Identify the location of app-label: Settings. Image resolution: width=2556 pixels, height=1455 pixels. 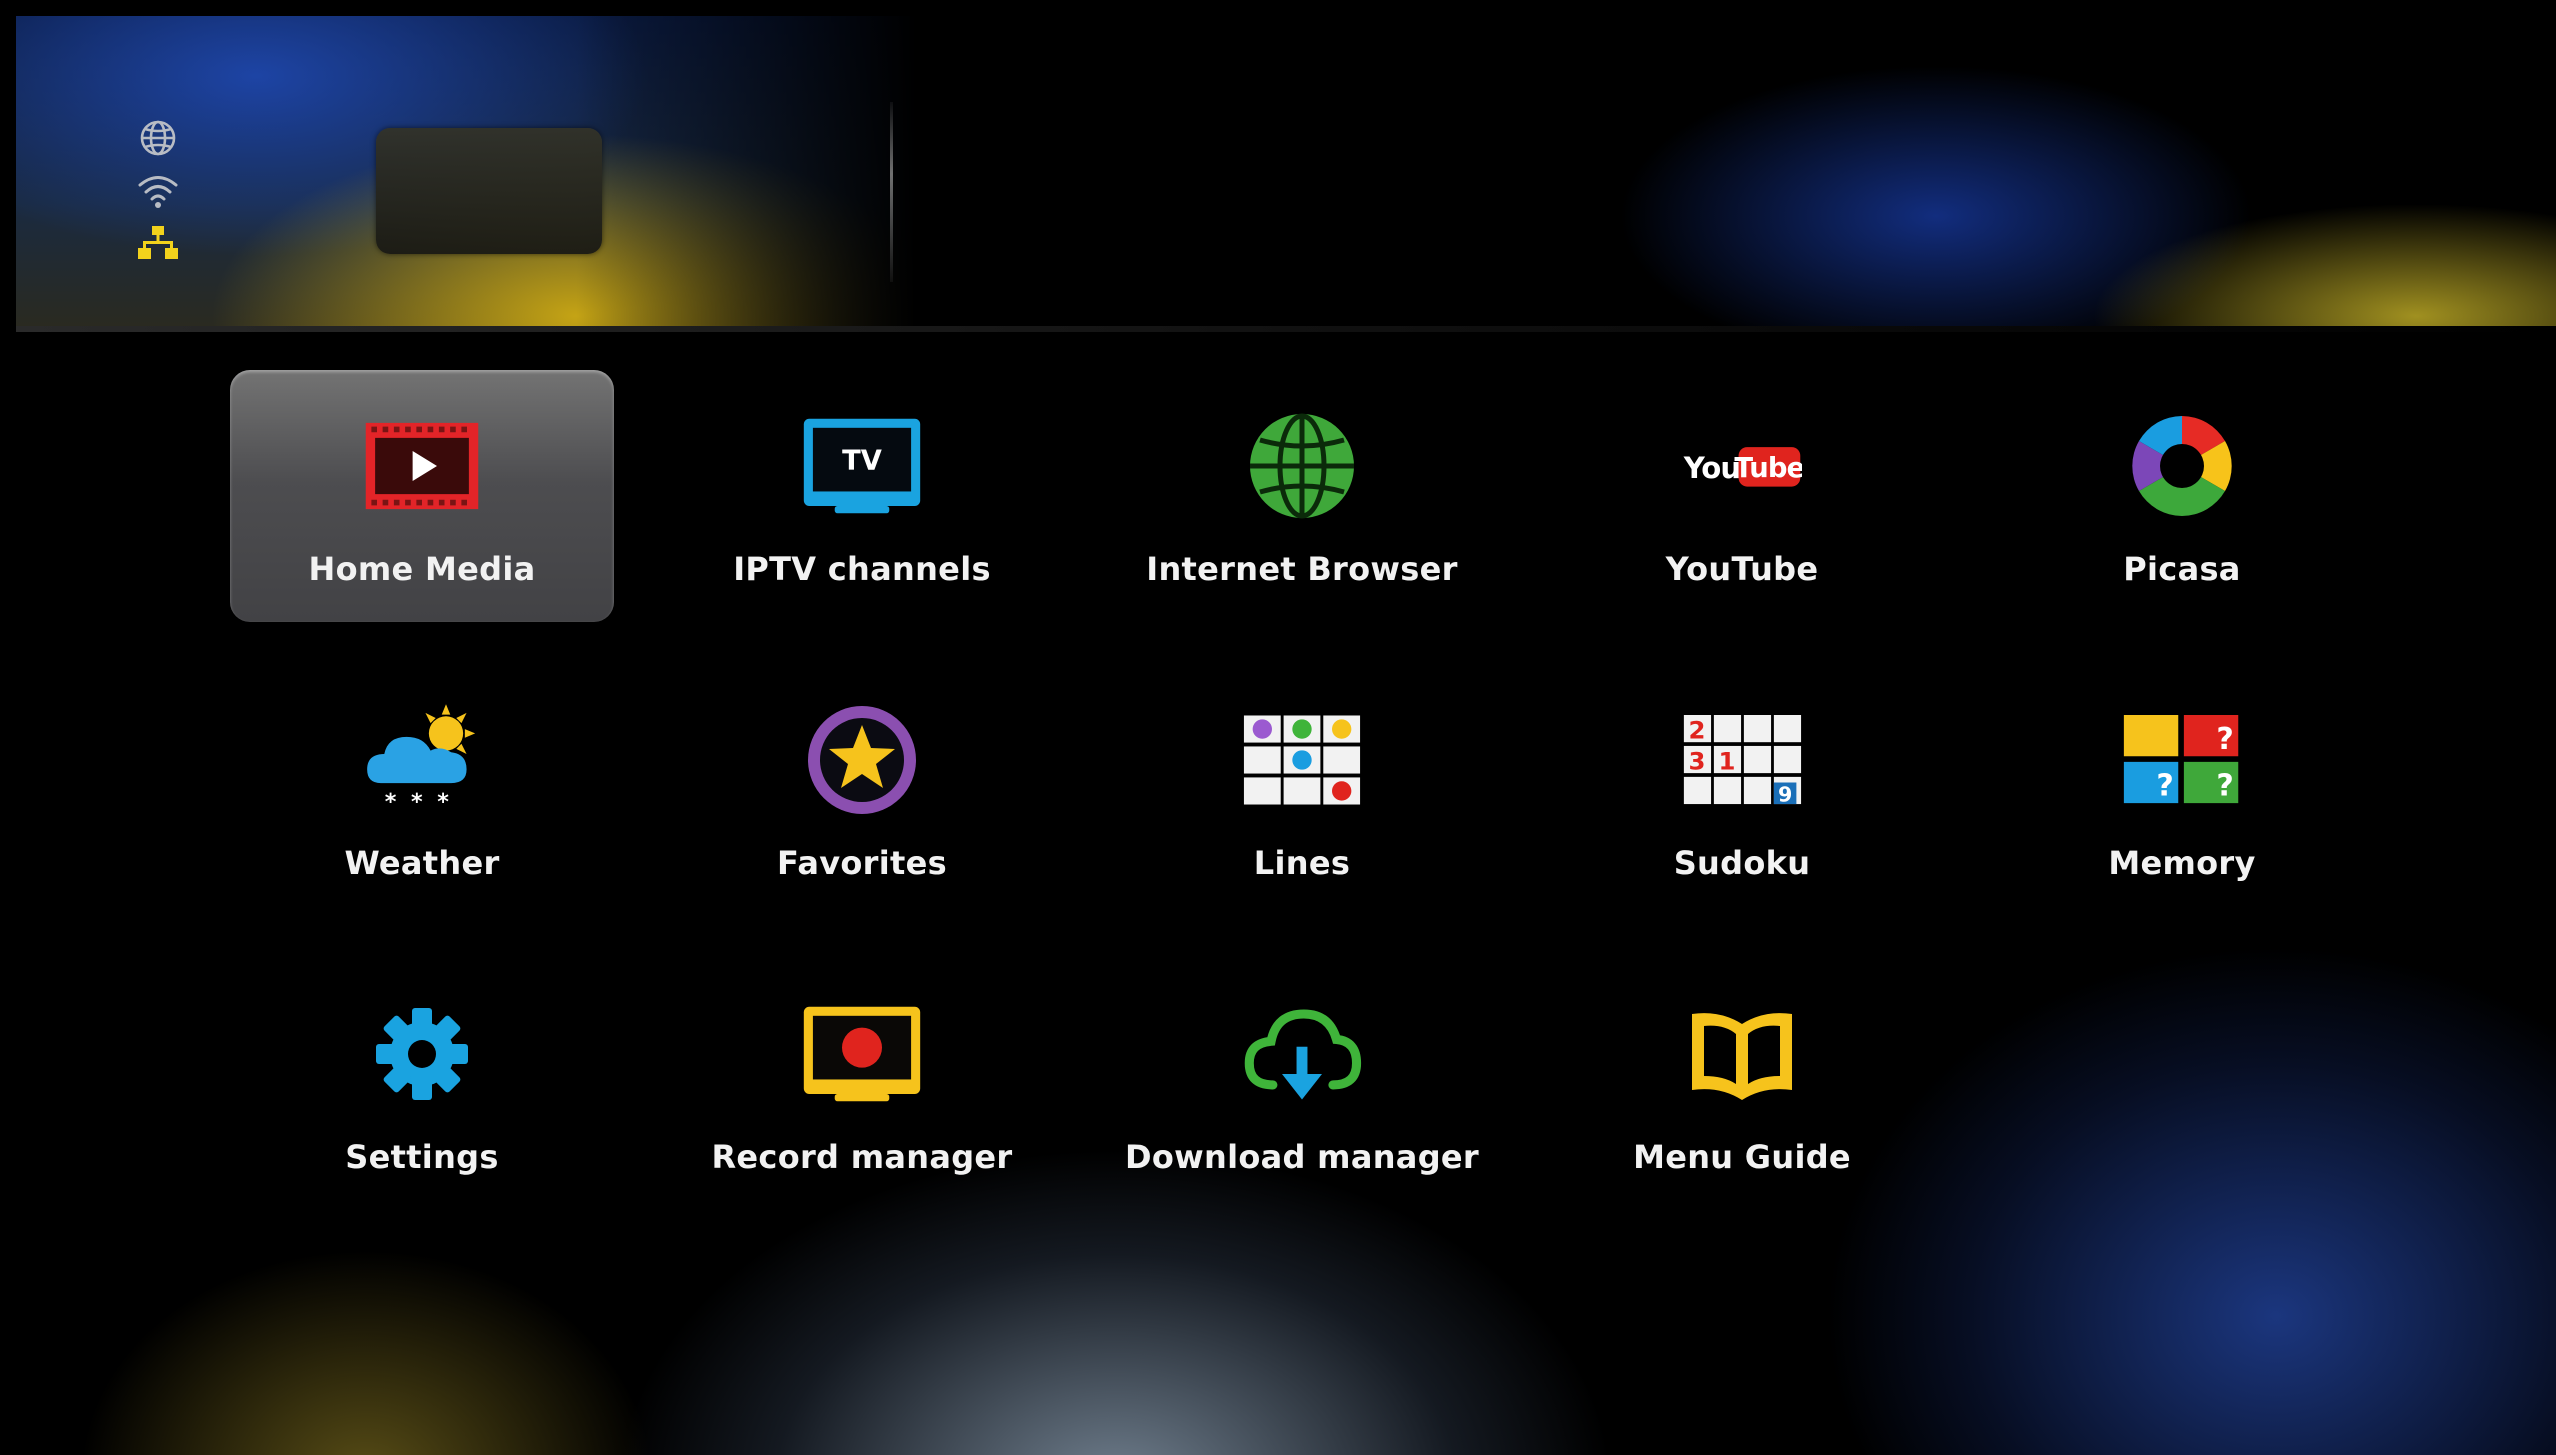
(422, 1157).